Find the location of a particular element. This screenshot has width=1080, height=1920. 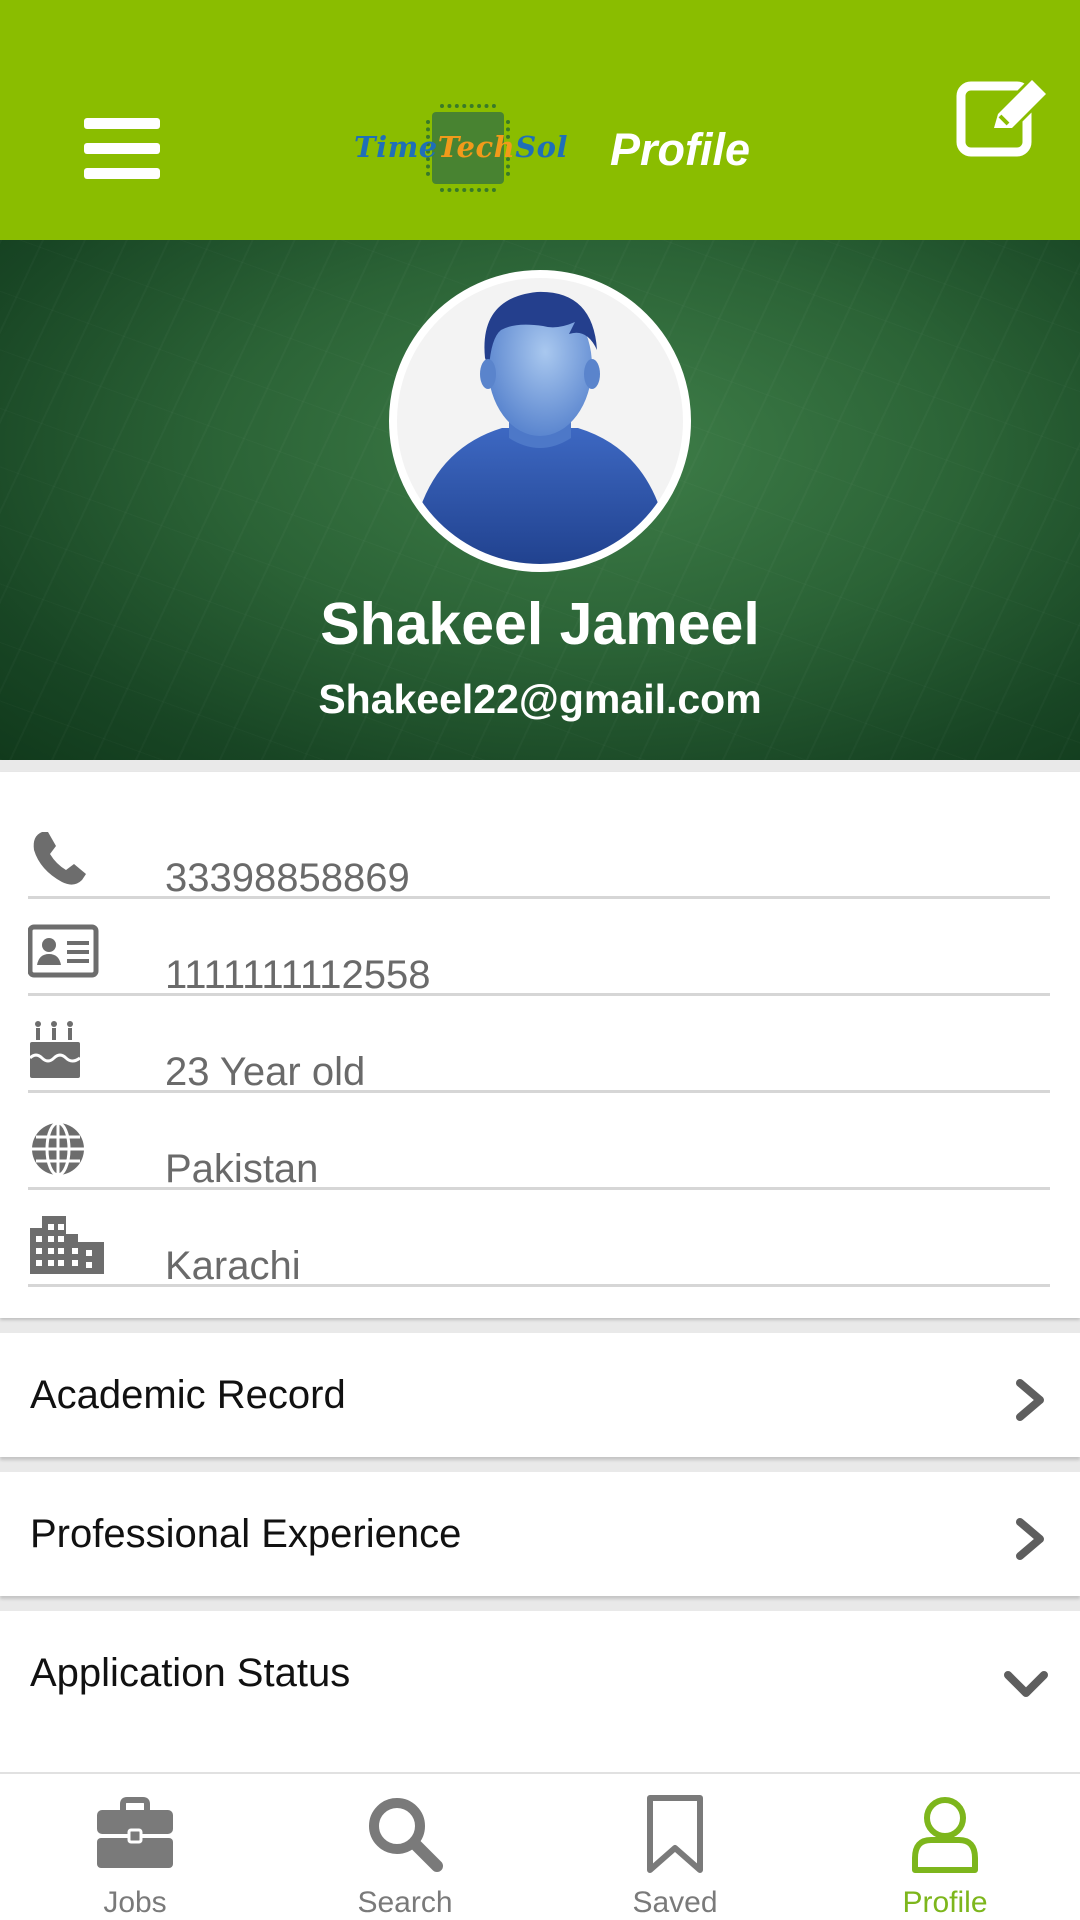

bottom-navigation: Jobs Search Saved Profile is located at coordinates (540, 1846).